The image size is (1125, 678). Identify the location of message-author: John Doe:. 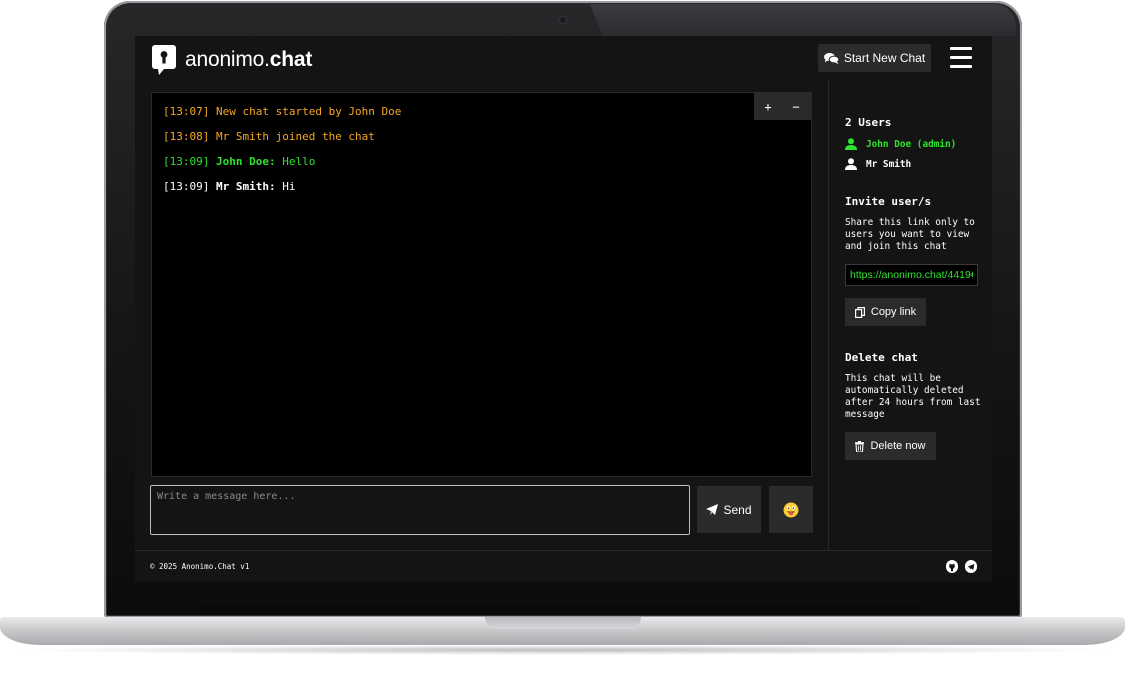
(245, 161).